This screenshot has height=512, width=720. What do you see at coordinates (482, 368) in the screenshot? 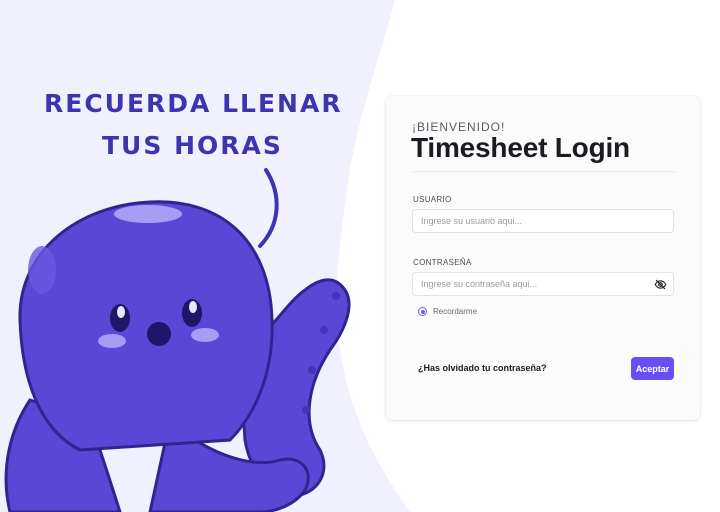
I see `forgot-password-link: ¿Has olvidado tu contraseña?` at bounding box center [482, 368].